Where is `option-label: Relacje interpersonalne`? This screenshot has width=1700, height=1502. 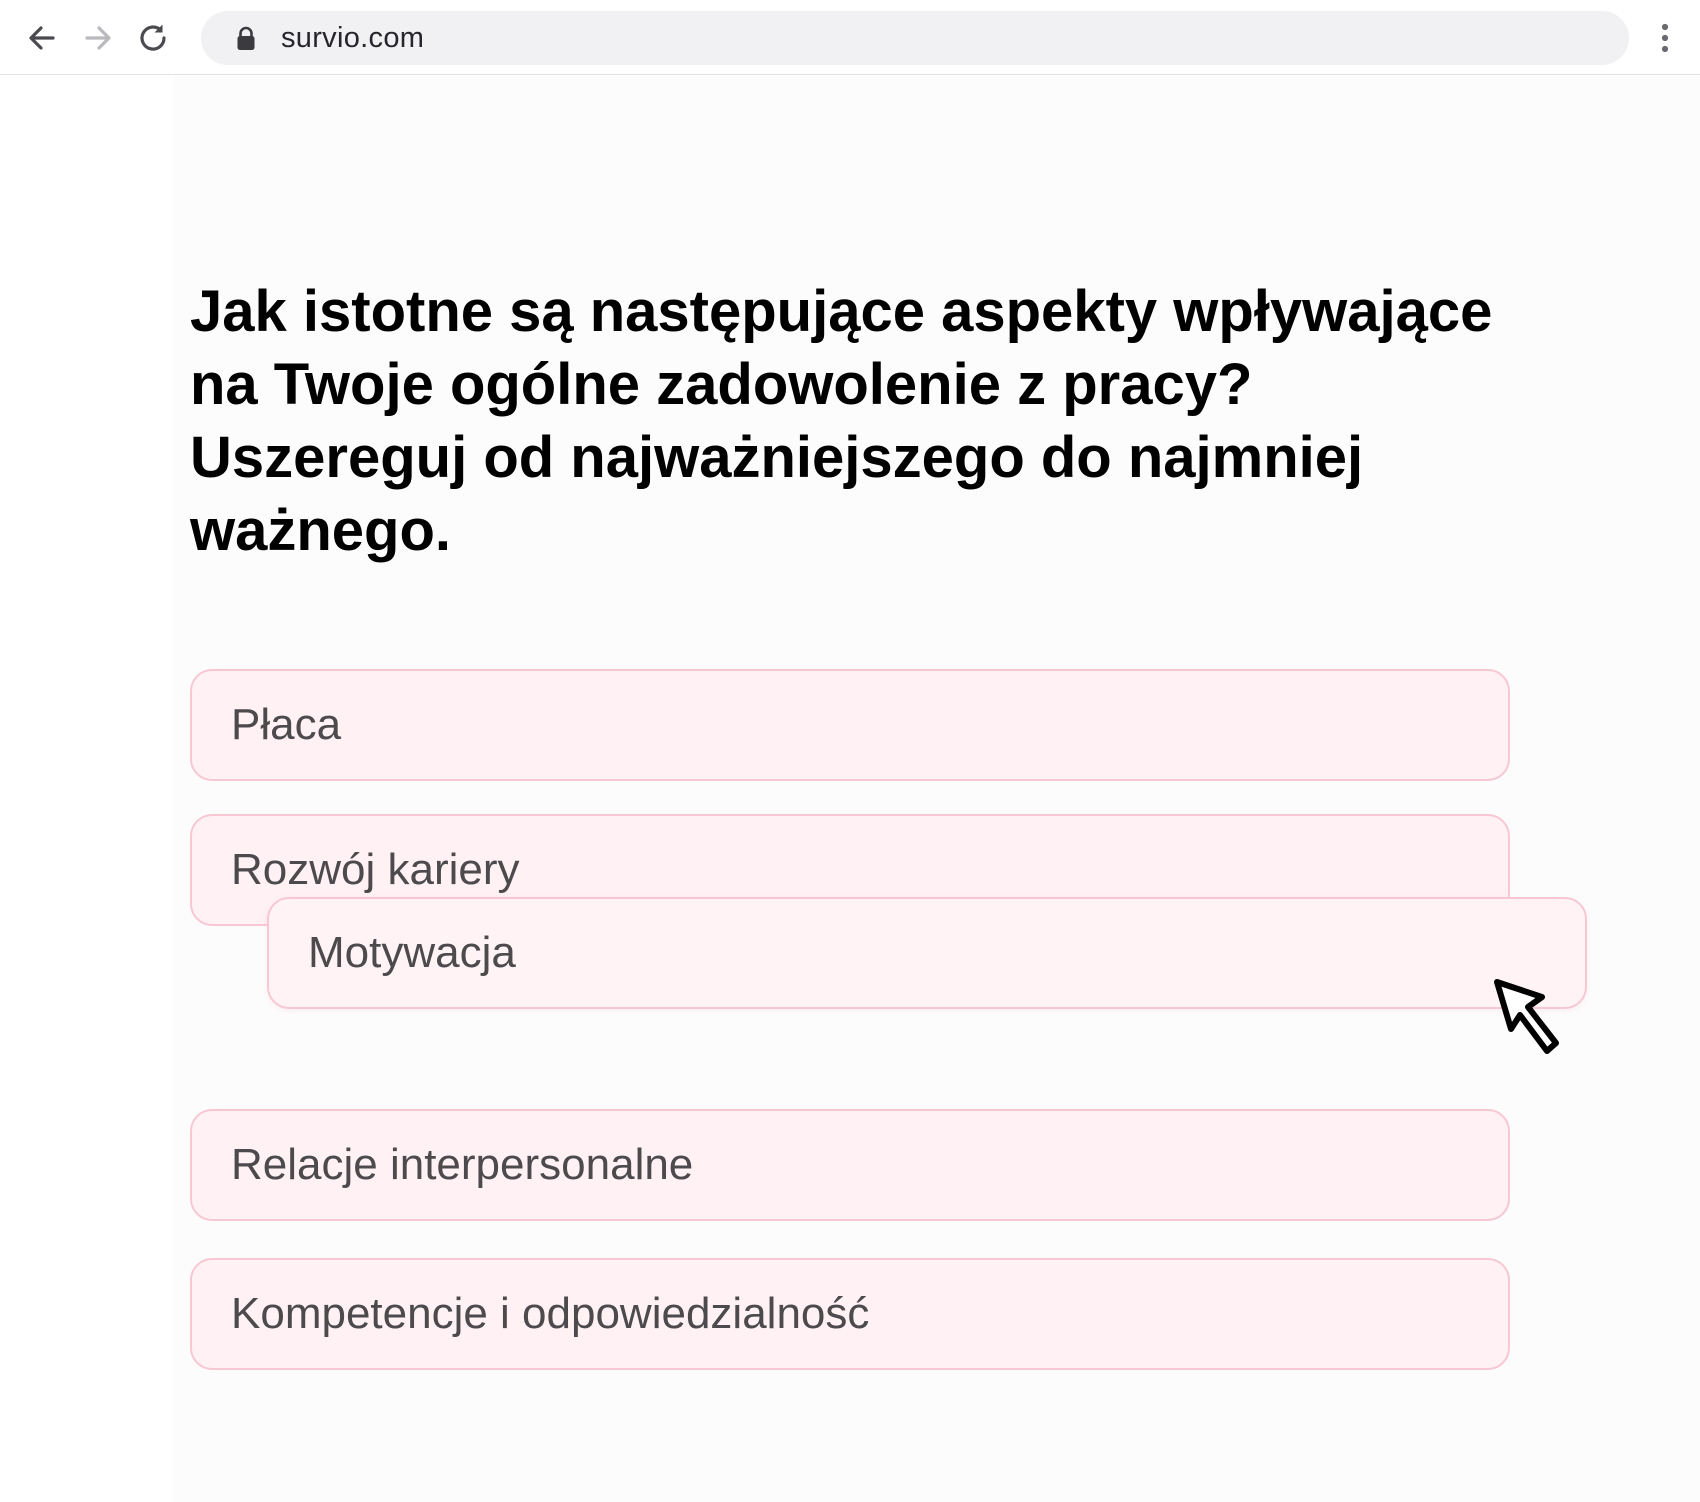
option-label: Relacje interpersonalne is located at coordinates (462, 1164).